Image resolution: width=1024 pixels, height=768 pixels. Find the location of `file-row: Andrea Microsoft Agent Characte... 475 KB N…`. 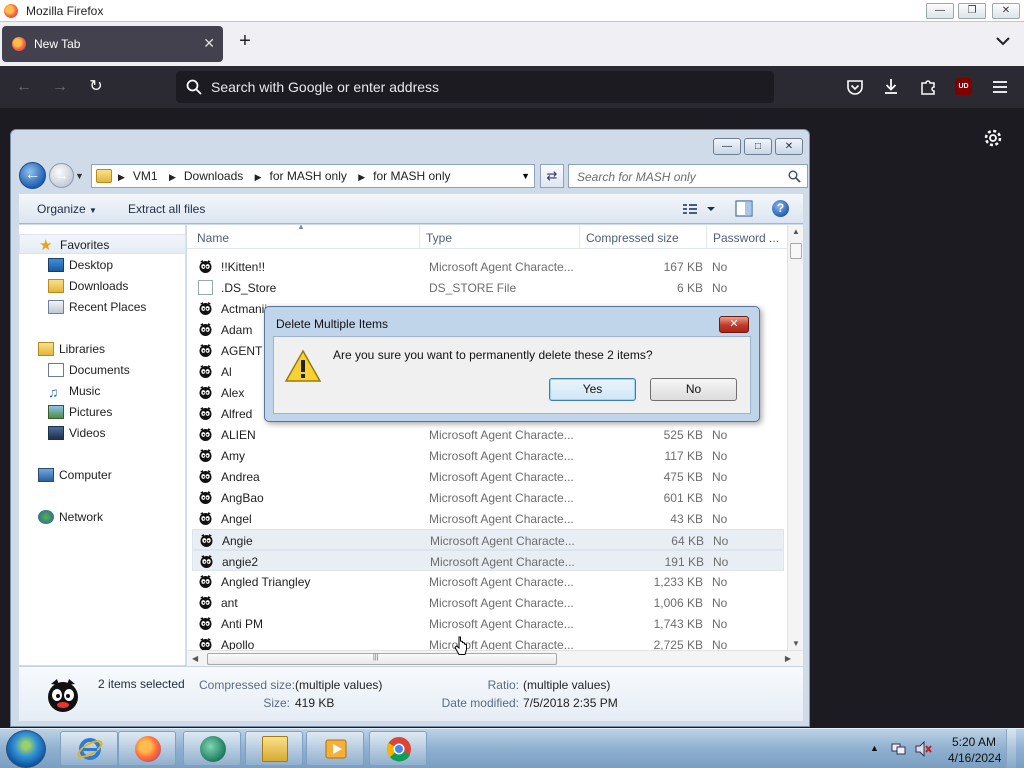

file-row: Andrea Microsoft Agent Characte... 475 KB N… is located at coordinates (488, 476).